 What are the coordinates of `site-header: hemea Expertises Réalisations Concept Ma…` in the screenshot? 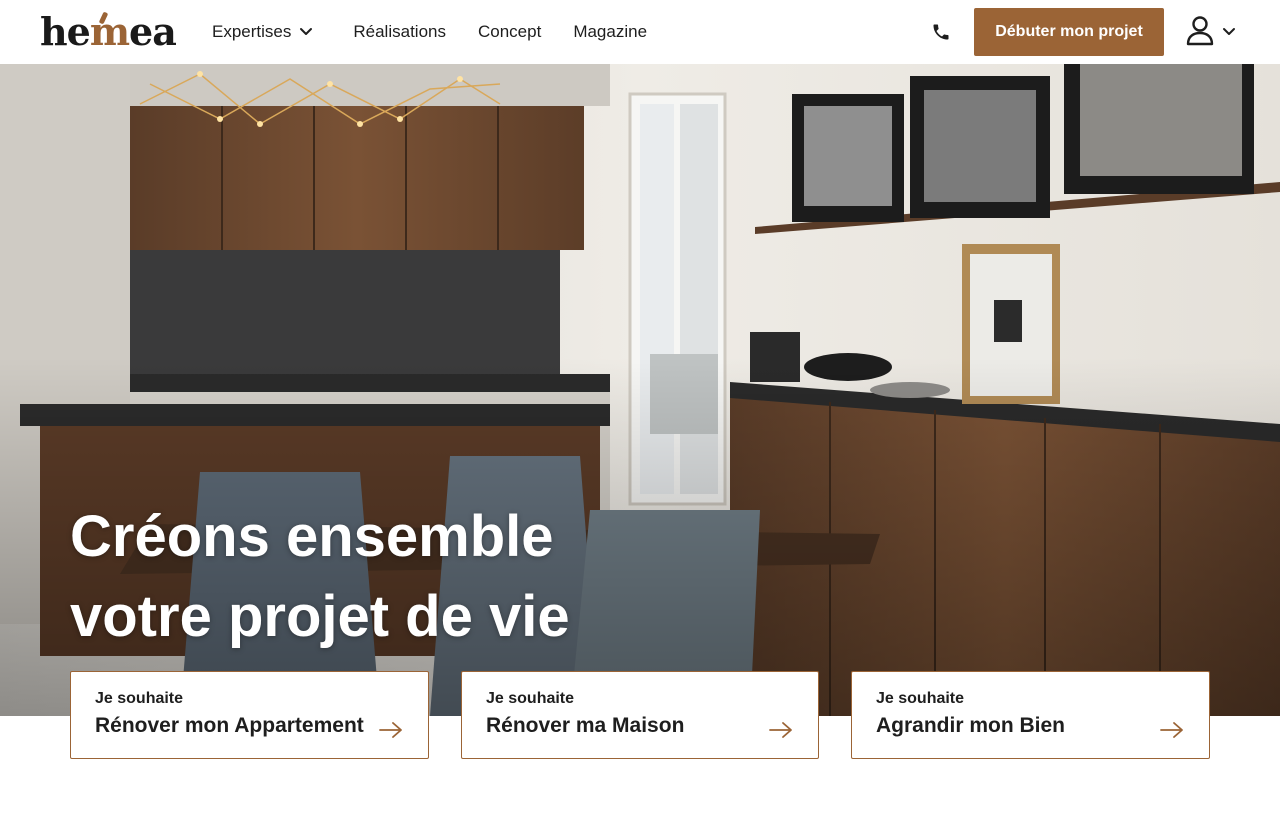 It's located at (640, 32).